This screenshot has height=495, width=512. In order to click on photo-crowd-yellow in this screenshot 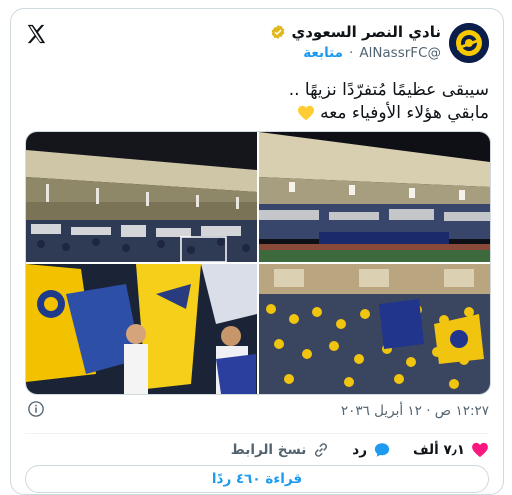, I will do `click(374, 329)`.